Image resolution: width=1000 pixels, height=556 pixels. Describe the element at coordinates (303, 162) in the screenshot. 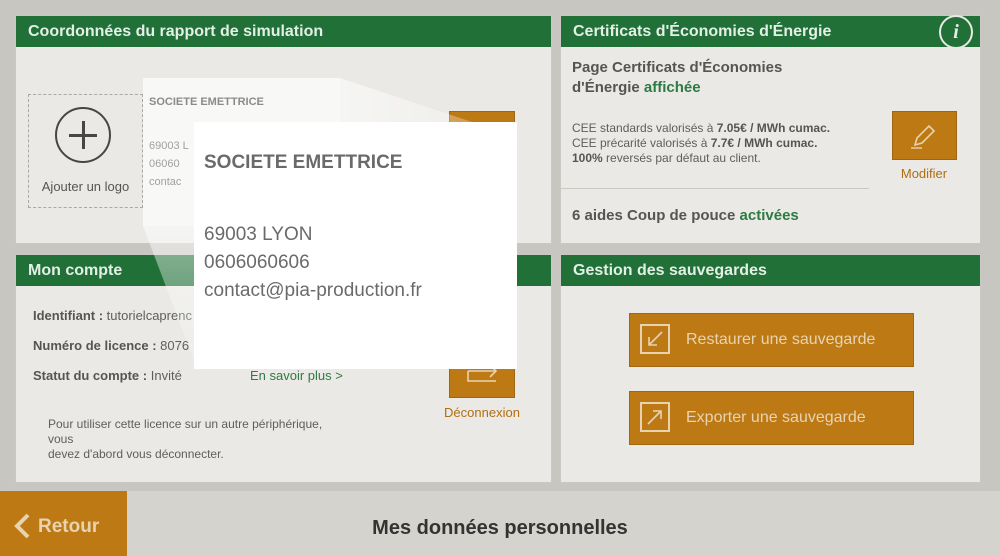

I see `zoom-company: SOCIETE EMETTRICE` at that location.